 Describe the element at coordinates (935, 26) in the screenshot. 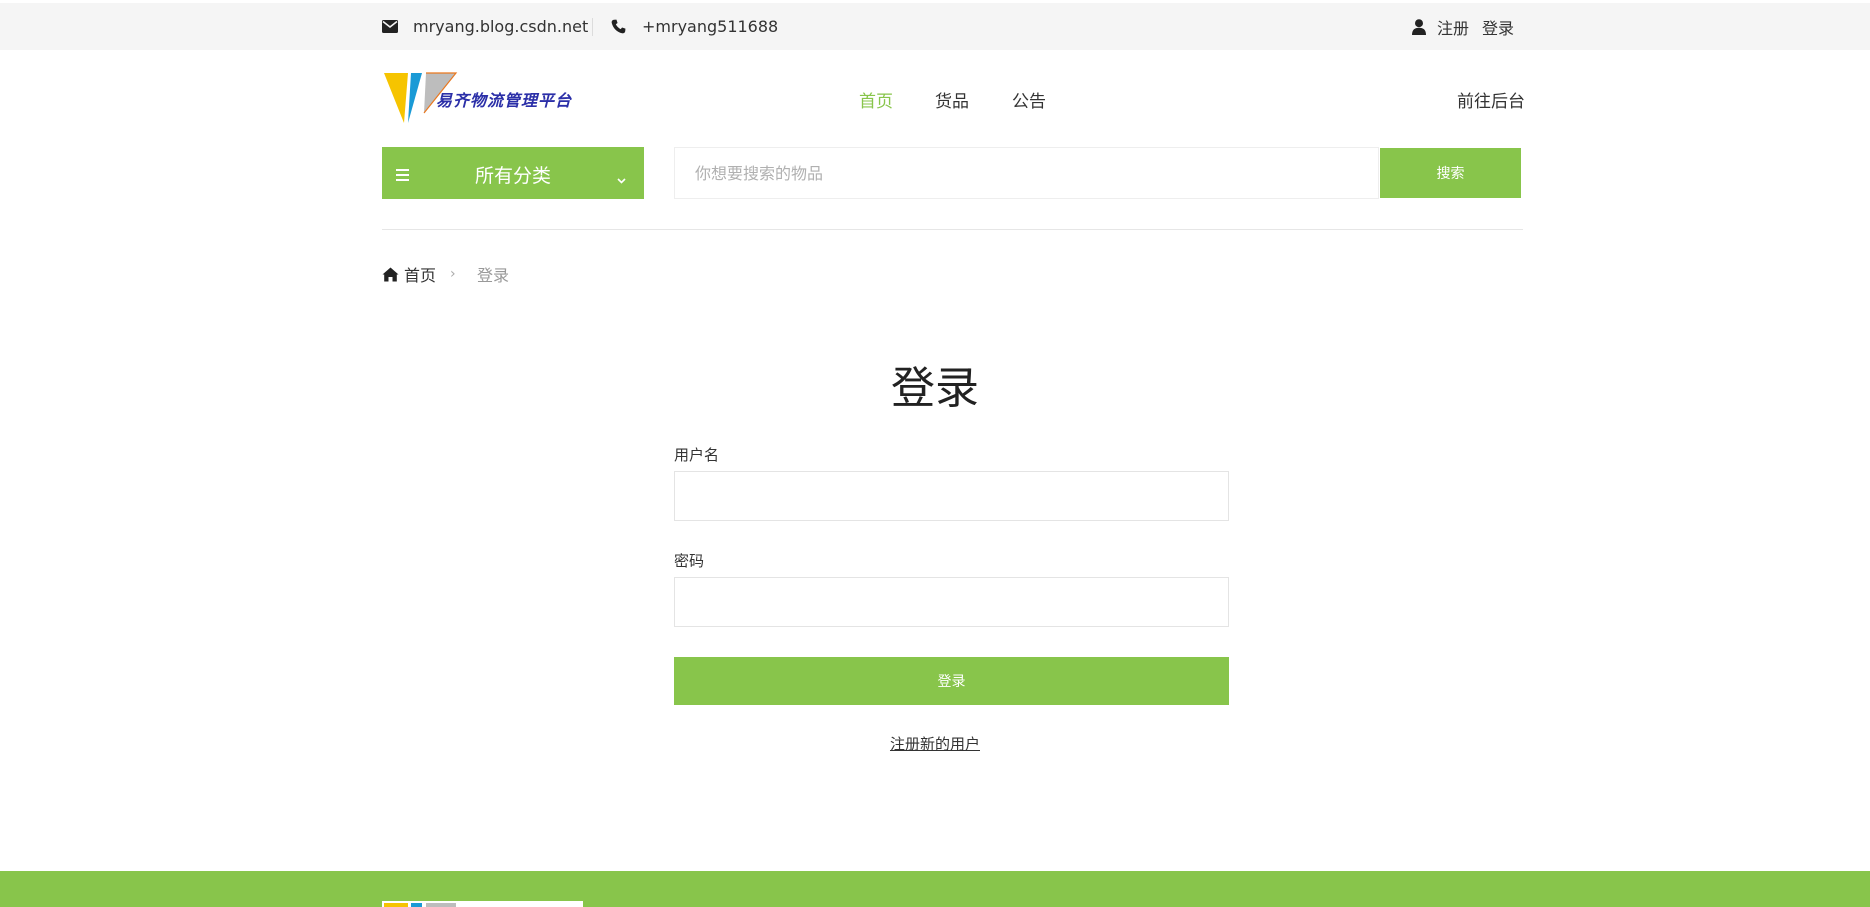

I see `top-bar: mryang.blog.csdn.net +mryang511688 注册 登录` at that location.